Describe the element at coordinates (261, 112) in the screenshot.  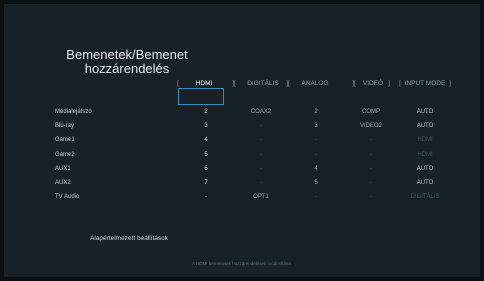
I see `cell-digital: COAX2` at that location.